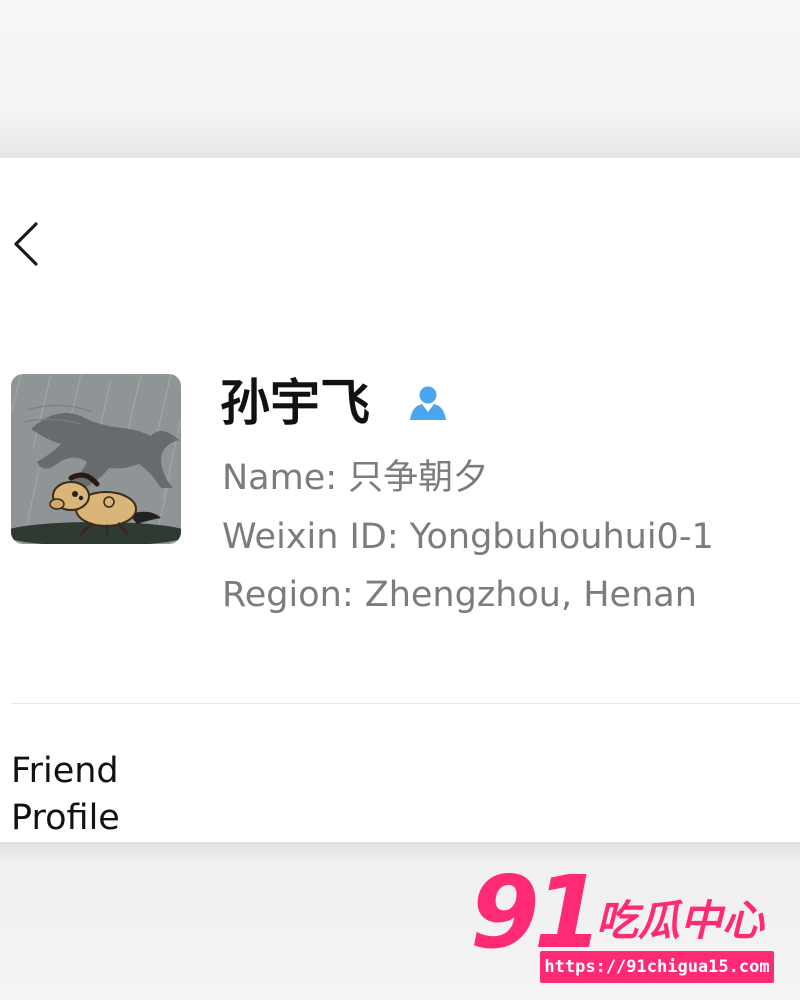 The width and height of the screenshot is (800, 1000). Describe the element at coordinates (680, 920) in the screenshot. I see `watermark-tagline: 吃瓜中心` at that location.